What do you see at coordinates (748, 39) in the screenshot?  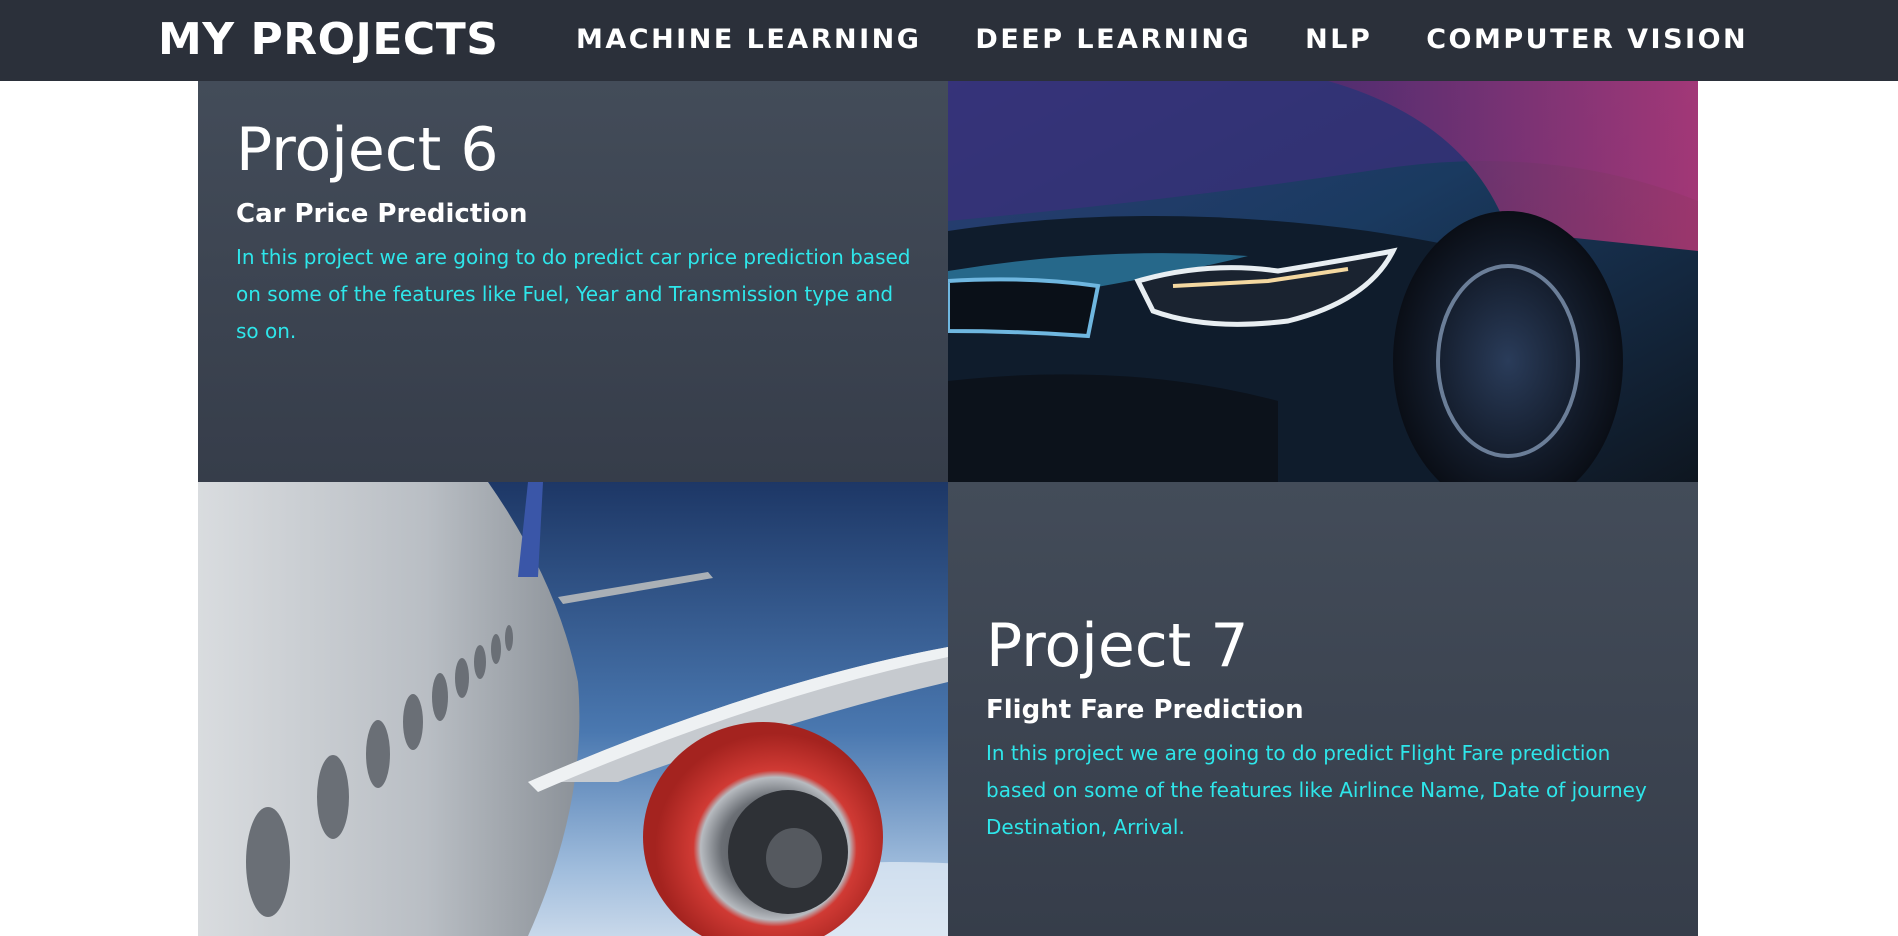 I see `nav-link-machine-learning: MACHINE LEARNING` at bounding box center [748, 39].